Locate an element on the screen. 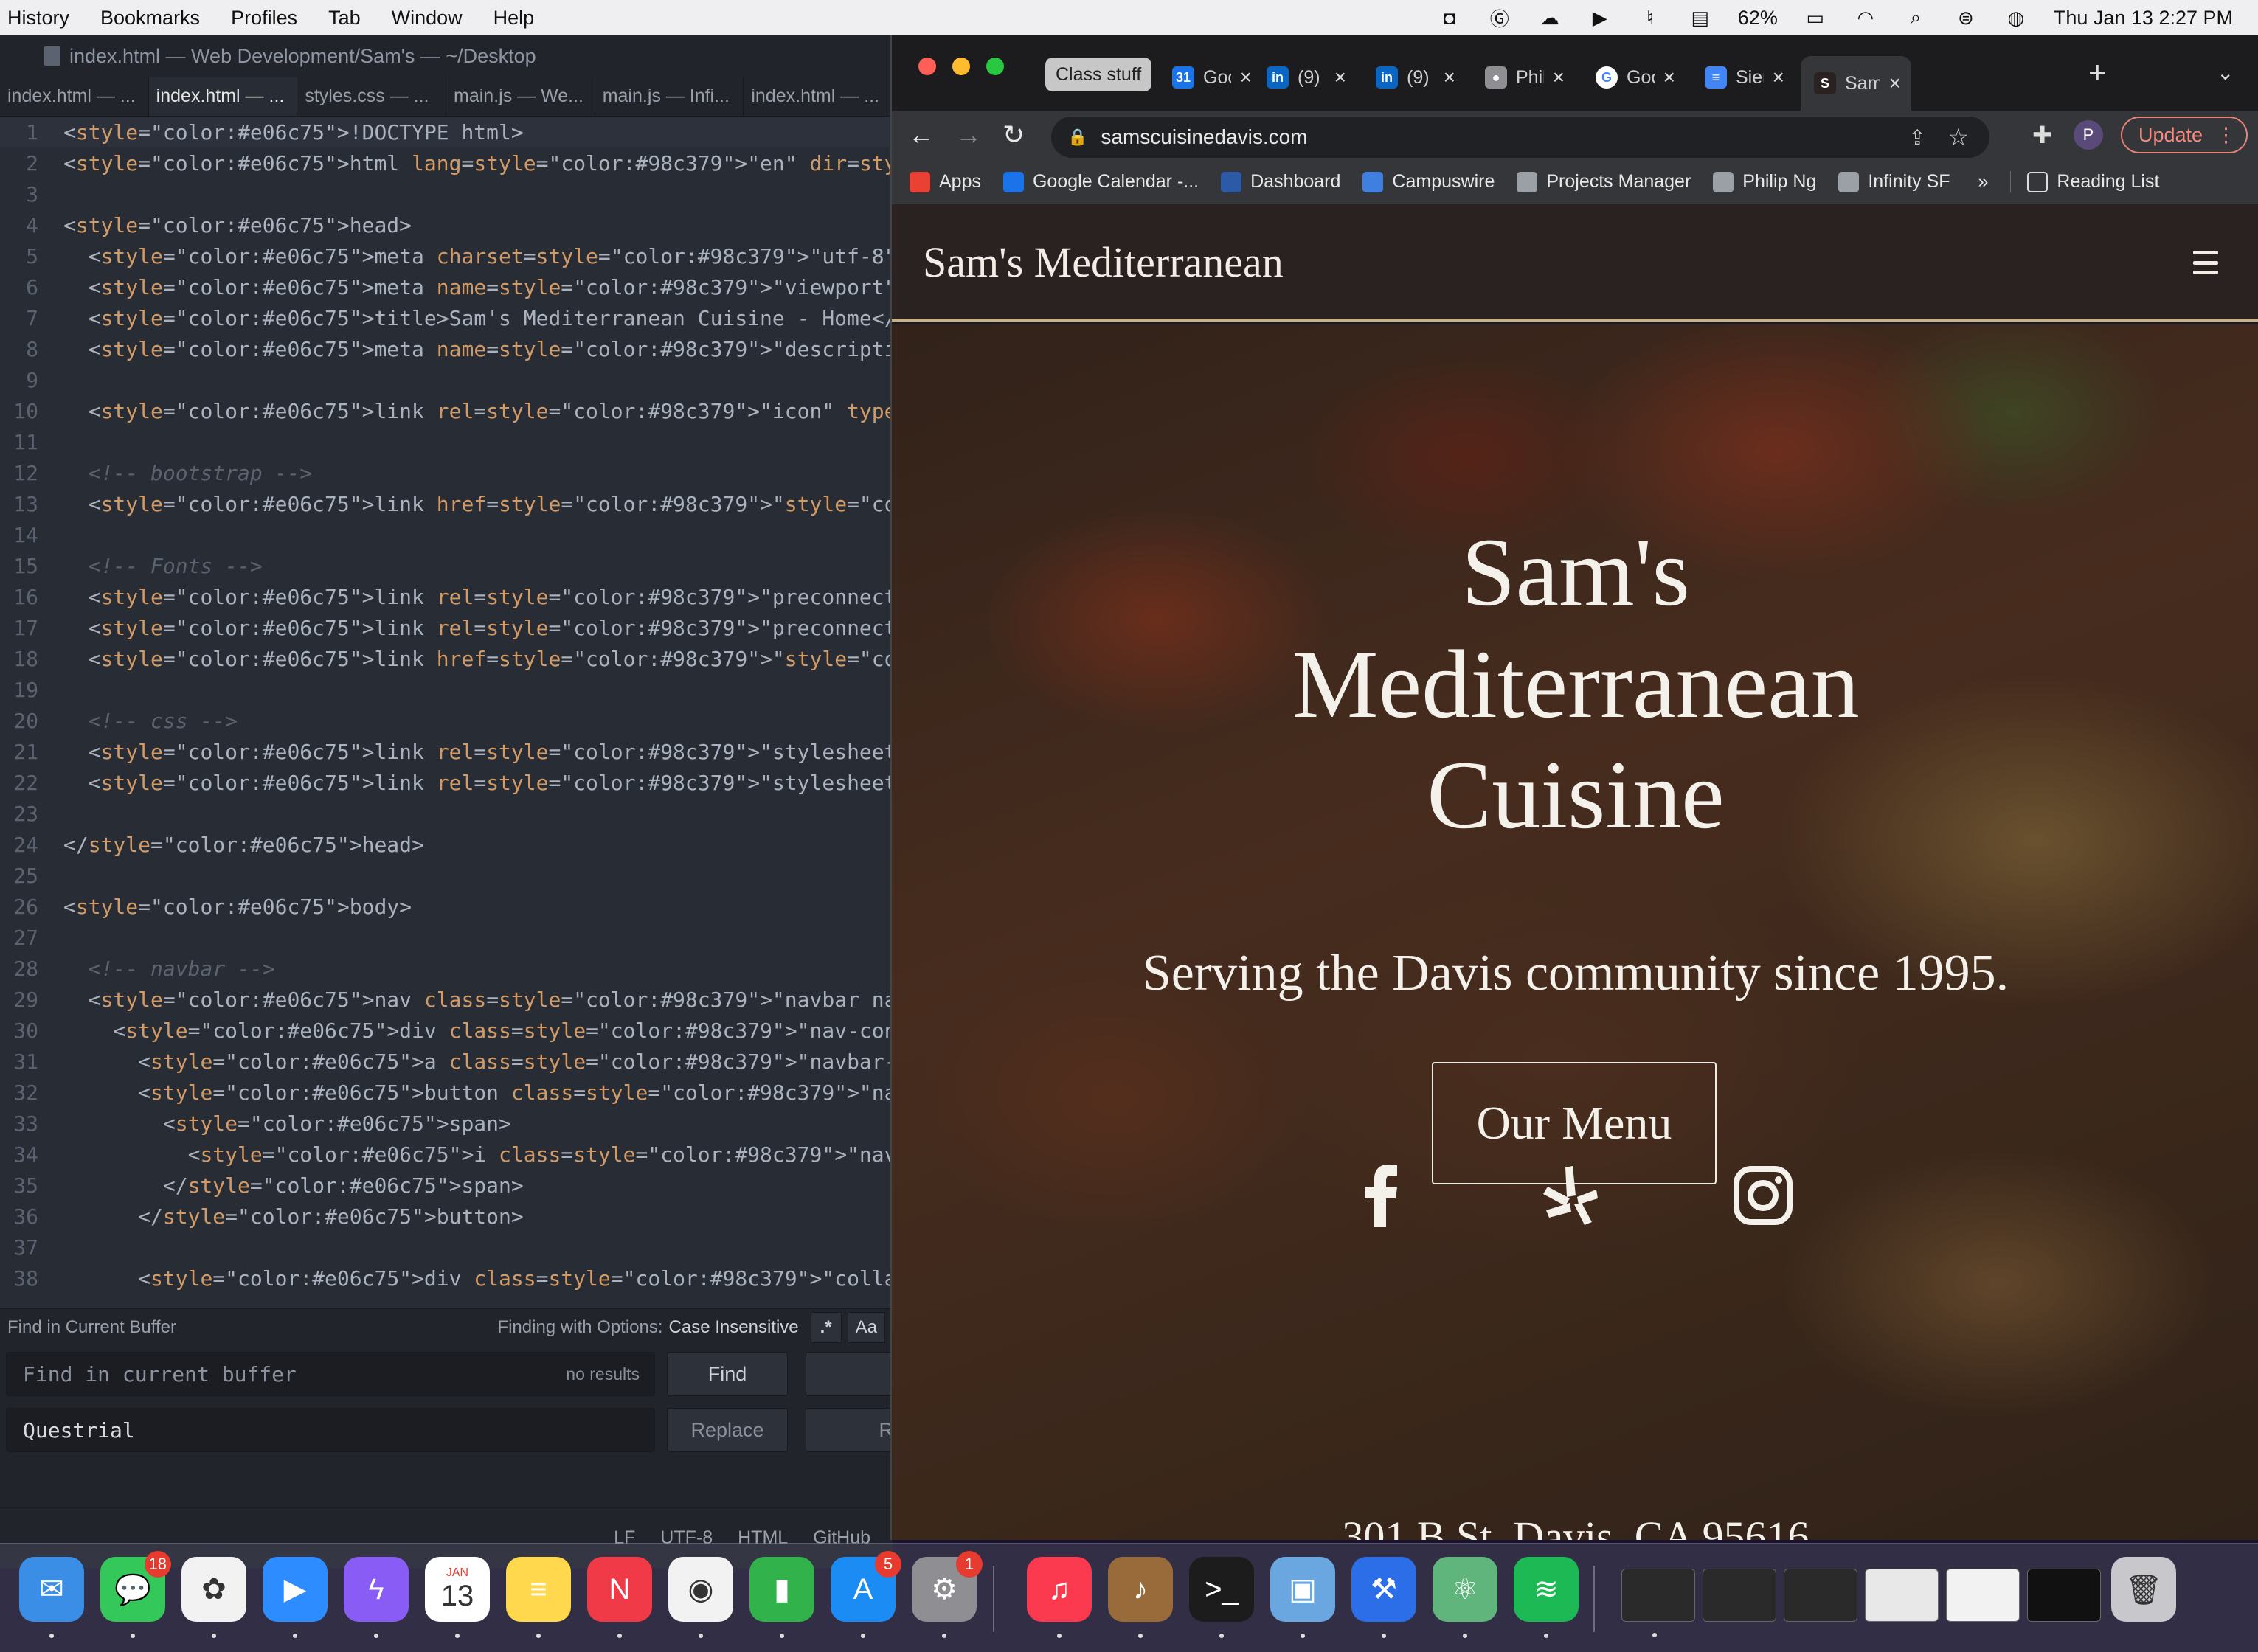 The width and height of the screenshot is (2258, 1652). atom-icon: ⚛ is located at coordinates (1465, 1597).